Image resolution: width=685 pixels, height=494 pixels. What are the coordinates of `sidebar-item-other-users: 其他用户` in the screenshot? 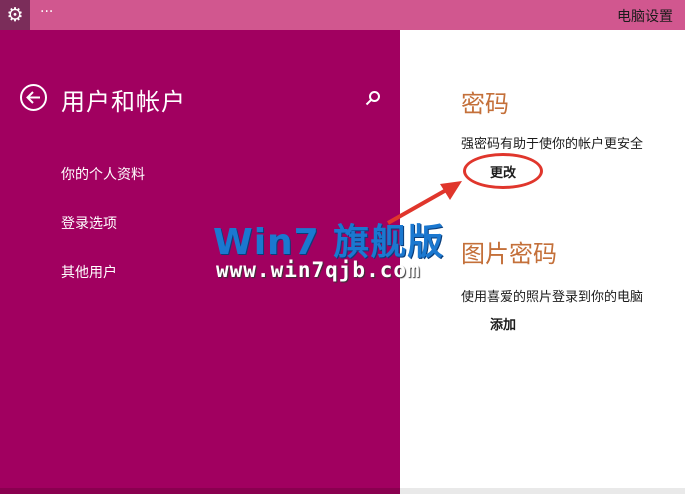 It's located at (89, 272).